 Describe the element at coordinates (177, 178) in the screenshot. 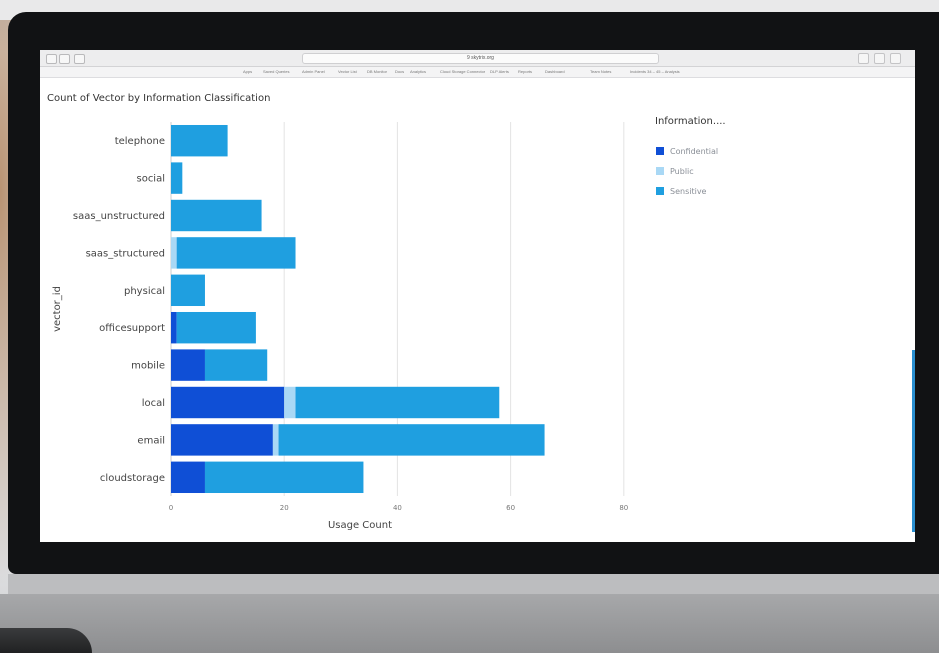

I see `bar-sensitive-social` at that location.